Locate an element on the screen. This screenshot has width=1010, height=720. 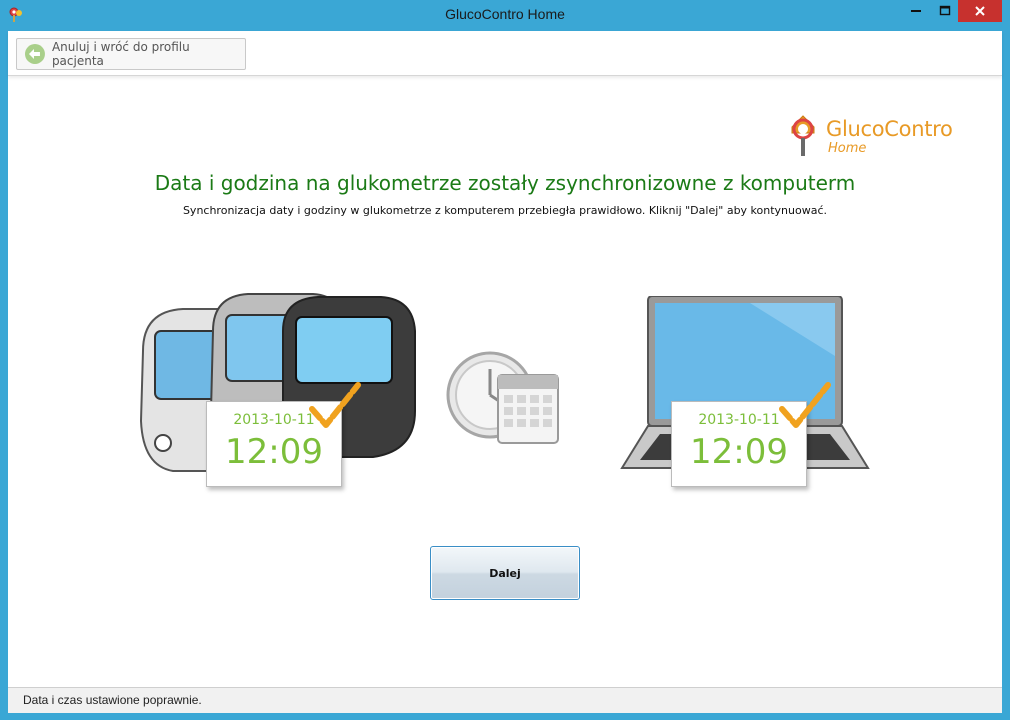
minimize-button is located at coordinates (916, 11).